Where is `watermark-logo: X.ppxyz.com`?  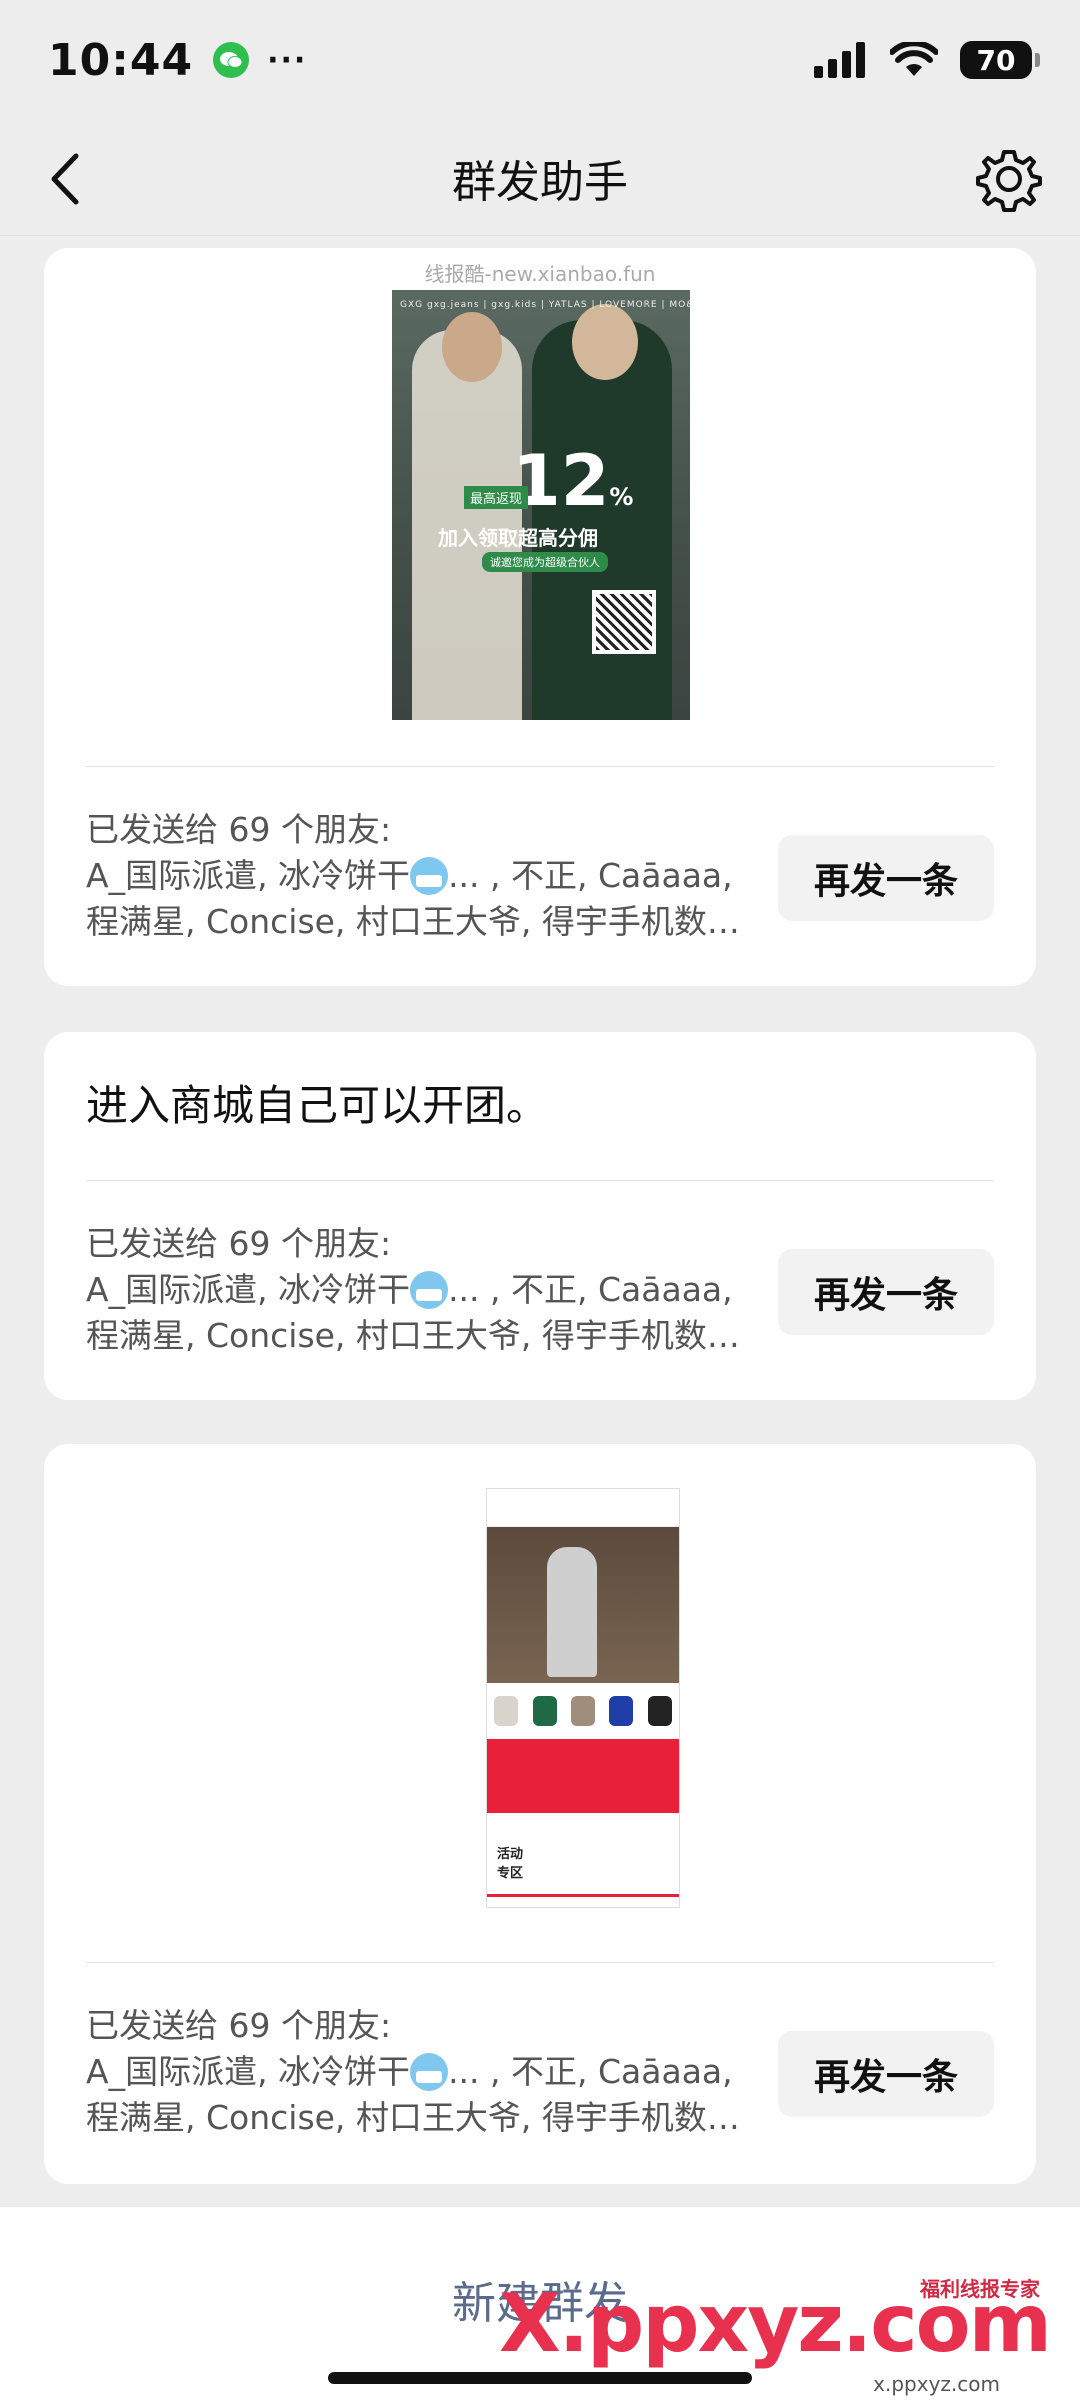 watermark-logo: X.ppxyz.com is located at coordinates (775, 2323).